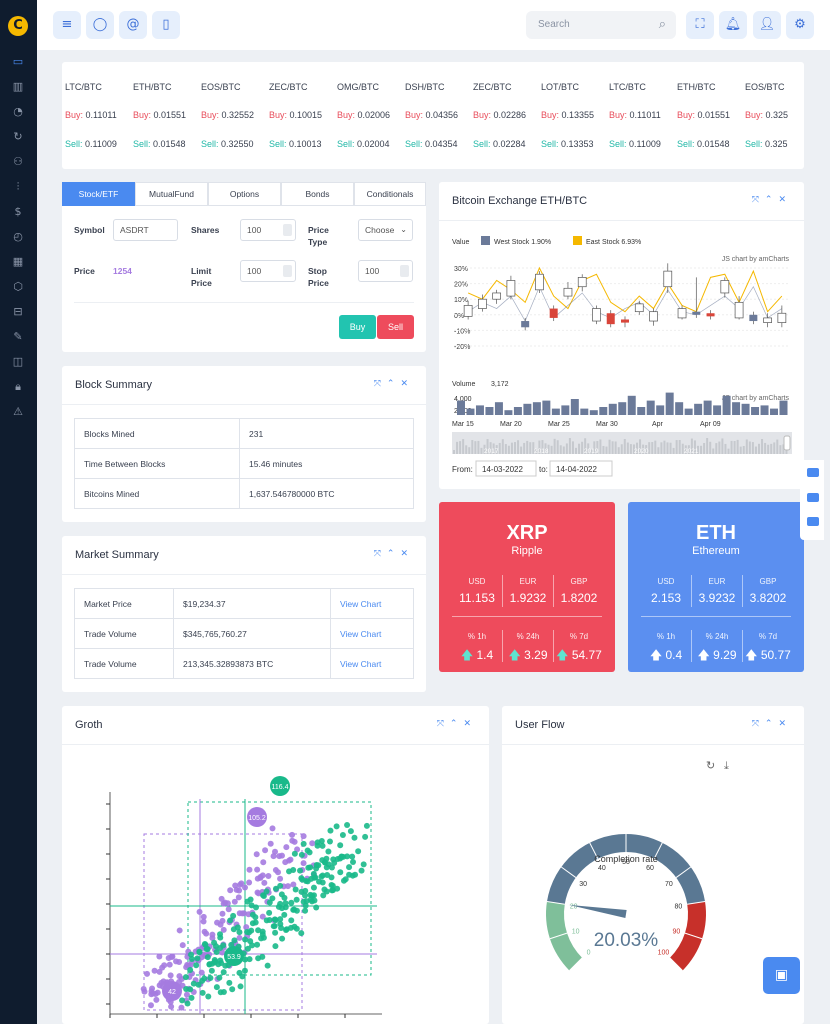 The image size is (830, 1024). I want to click on ticker-sell: Sell: 0.11009, so click(91, 144).